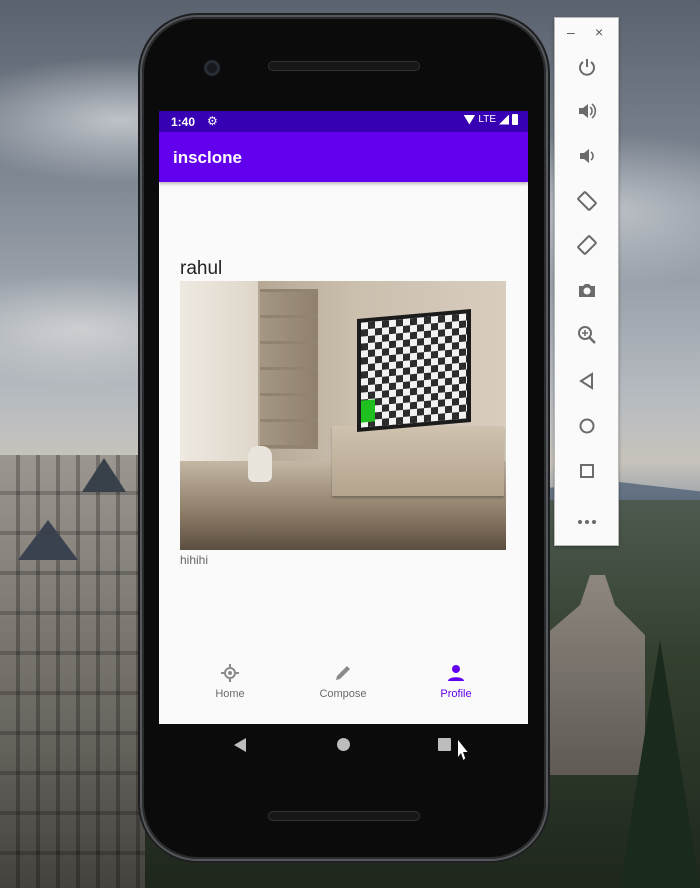 The height and width of the screenshot is (888, 700). What do you see at coordinates (183, 122) in the screenshot?
I see `status-time: 1:40` at bounding box center [183, 122].